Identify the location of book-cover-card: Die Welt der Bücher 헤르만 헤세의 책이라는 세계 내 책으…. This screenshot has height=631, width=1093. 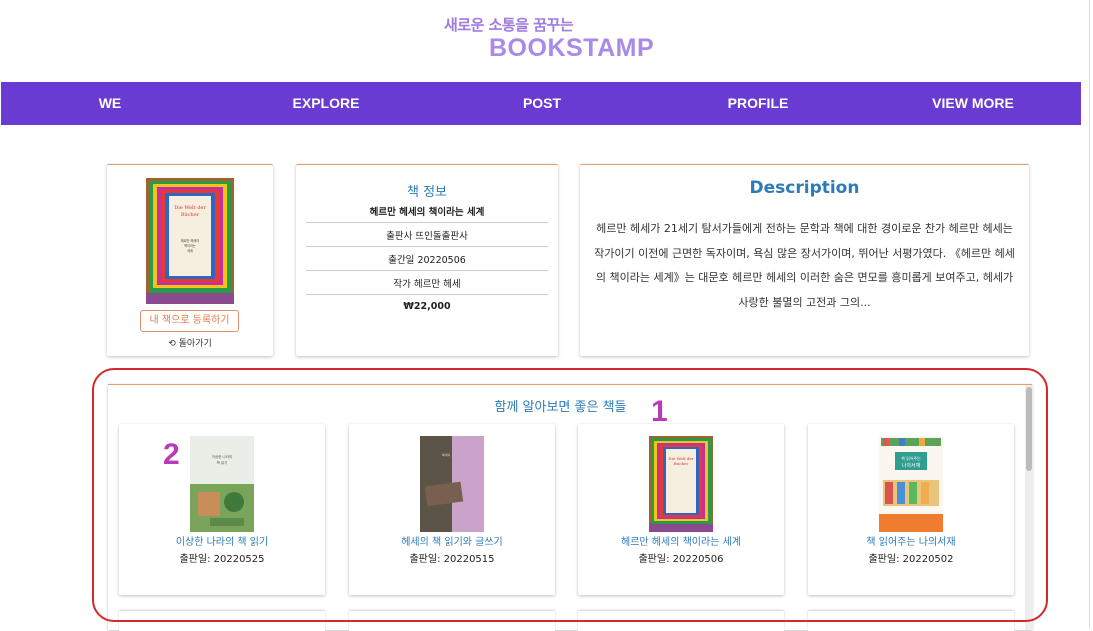
(190, 260).